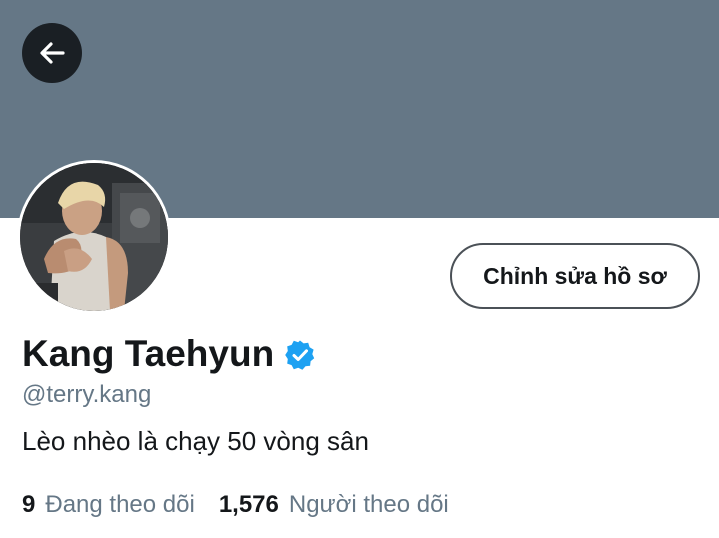 This screenshot has width=719, height=538. I want to click on followers-stat: 1,576 Người theo dõi, so click(334, 505).